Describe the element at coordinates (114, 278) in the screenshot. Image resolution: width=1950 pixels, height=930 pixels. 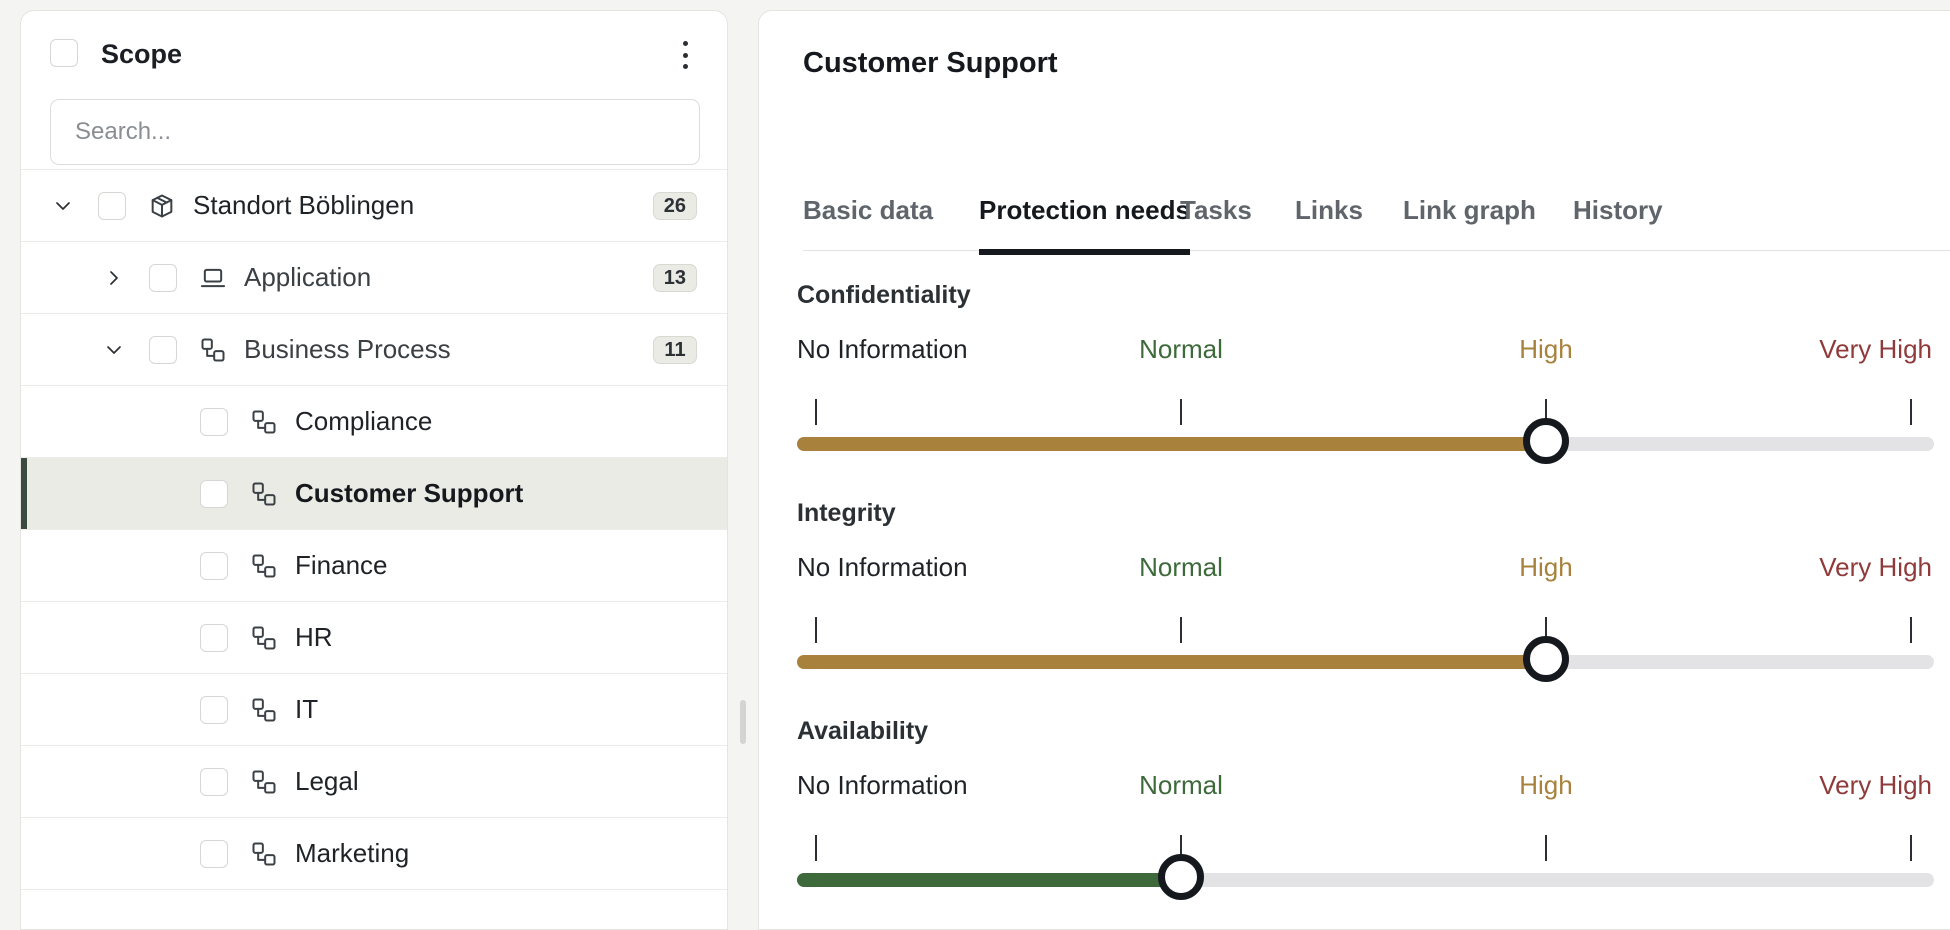
I see `chevron-right-icon` at that location.